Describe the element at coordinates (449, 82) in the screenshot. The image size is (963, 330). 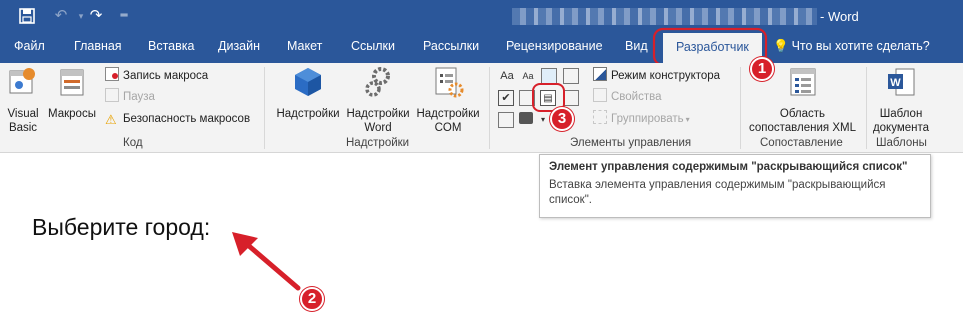
I see `com-addins-icon` at that location.